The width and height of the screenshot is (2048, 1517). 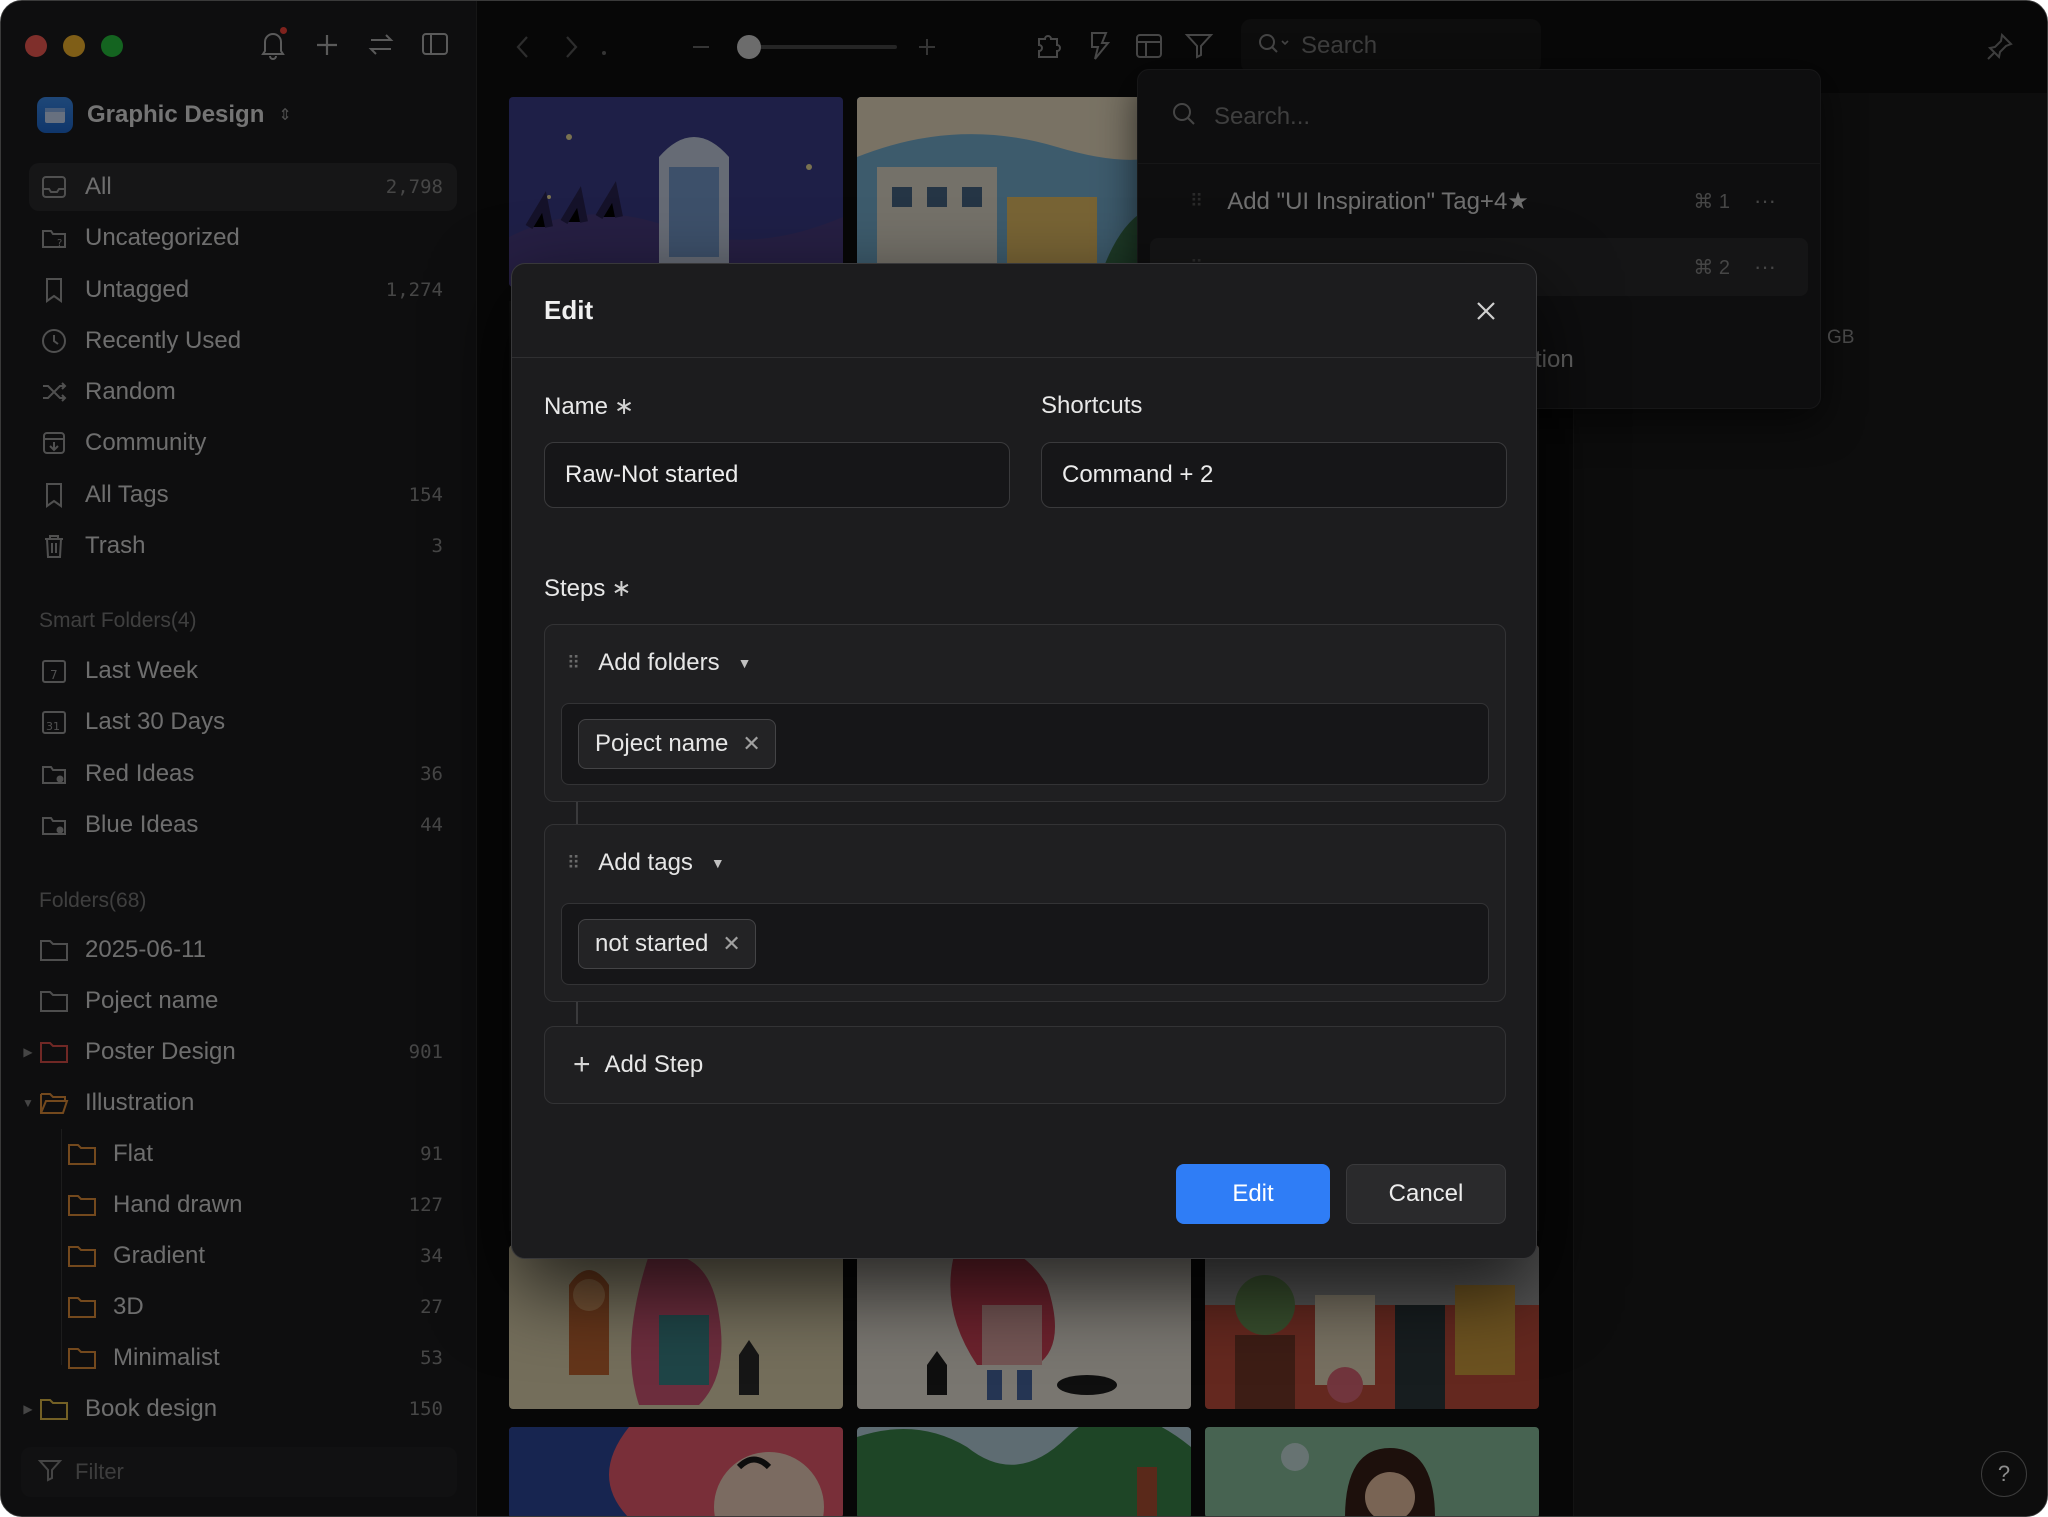 What do you see at coordinates (1253, 1194) in the screenshot?
I see `edit-confirm-button: Edit` at bounding box center [1253, 1194].